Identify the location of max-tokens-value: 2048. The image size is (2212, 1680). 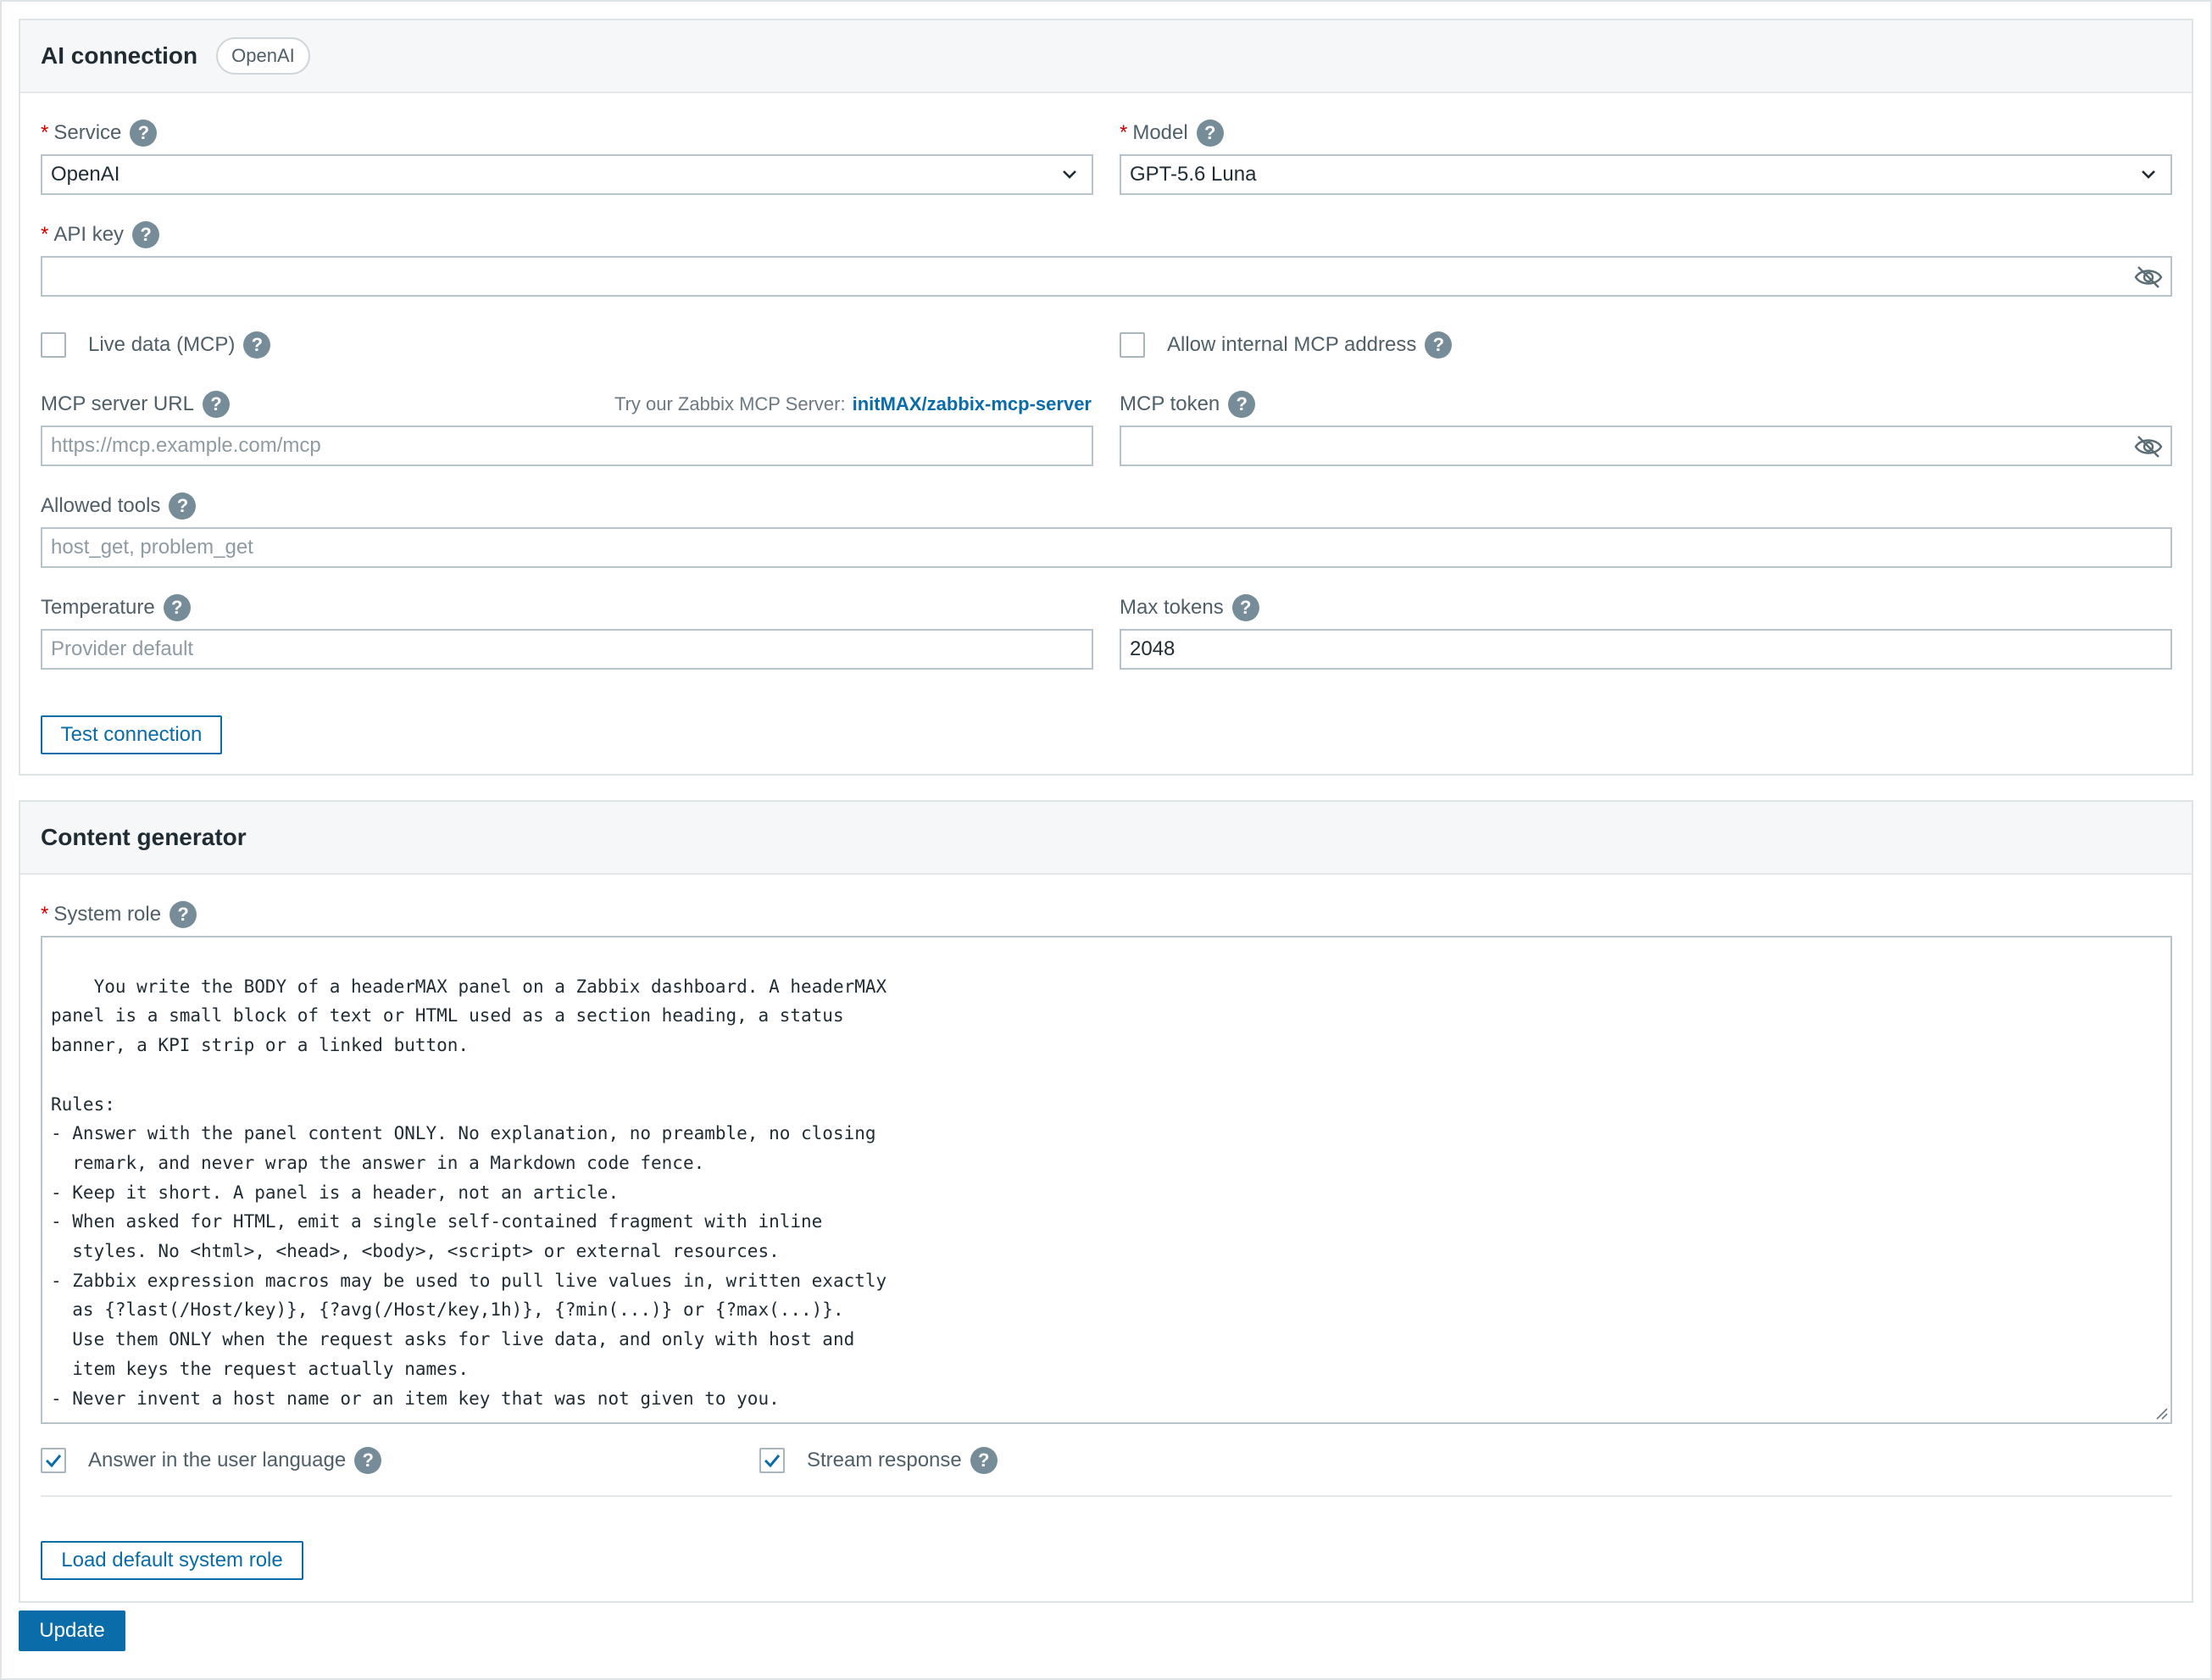
(1152, 648).